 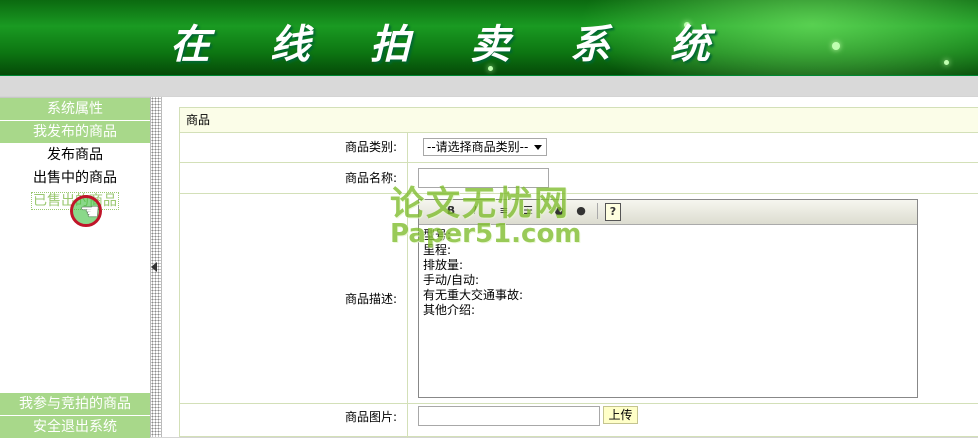 What do you see at coordinates (294, 147) in the screenshot?
I see `category-label: 商品类别:` at bounding box center [294, 147].